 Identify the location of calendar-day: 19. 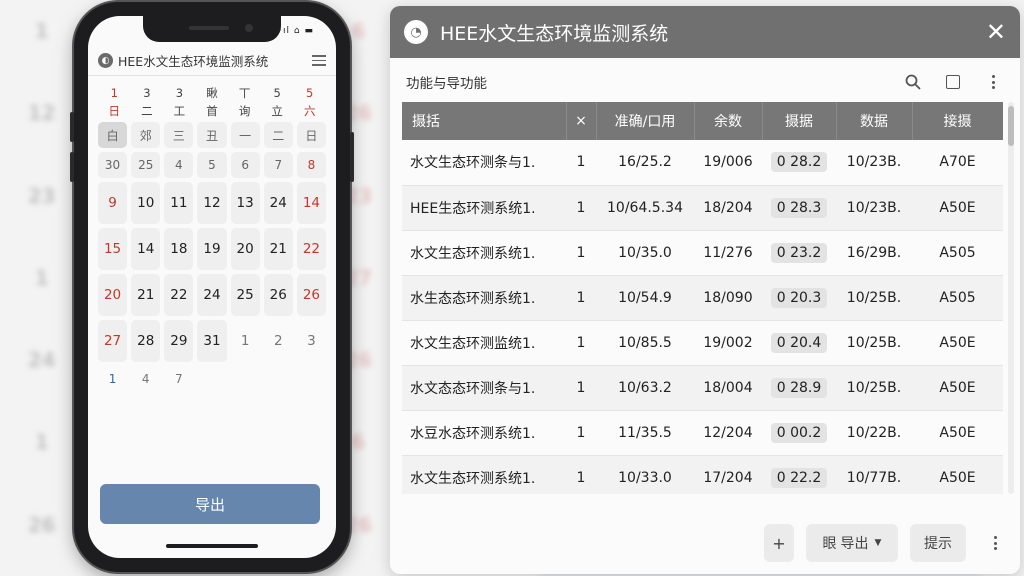
(212, 249).